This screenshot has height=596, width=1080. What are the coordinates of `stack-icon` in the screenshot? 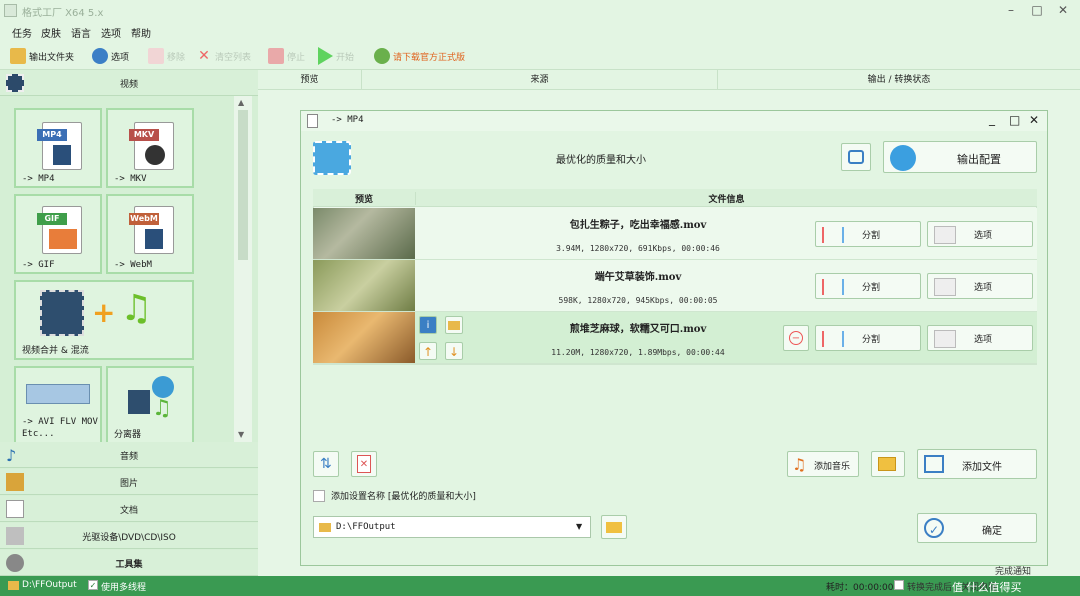 It's located at (856, 157).